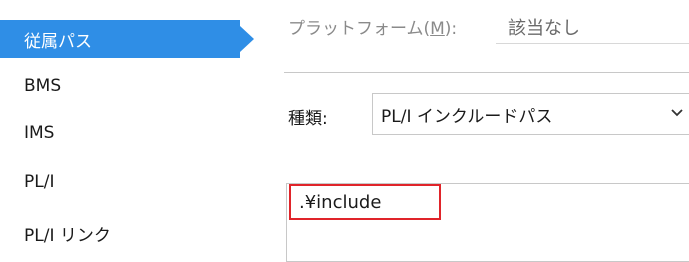 This screenshot has width=689, height=262. What do you see at coordinates (39, 133) in the screenshot?
I see `sidebar-item-label: IMS` at bounding box center [39, 133].